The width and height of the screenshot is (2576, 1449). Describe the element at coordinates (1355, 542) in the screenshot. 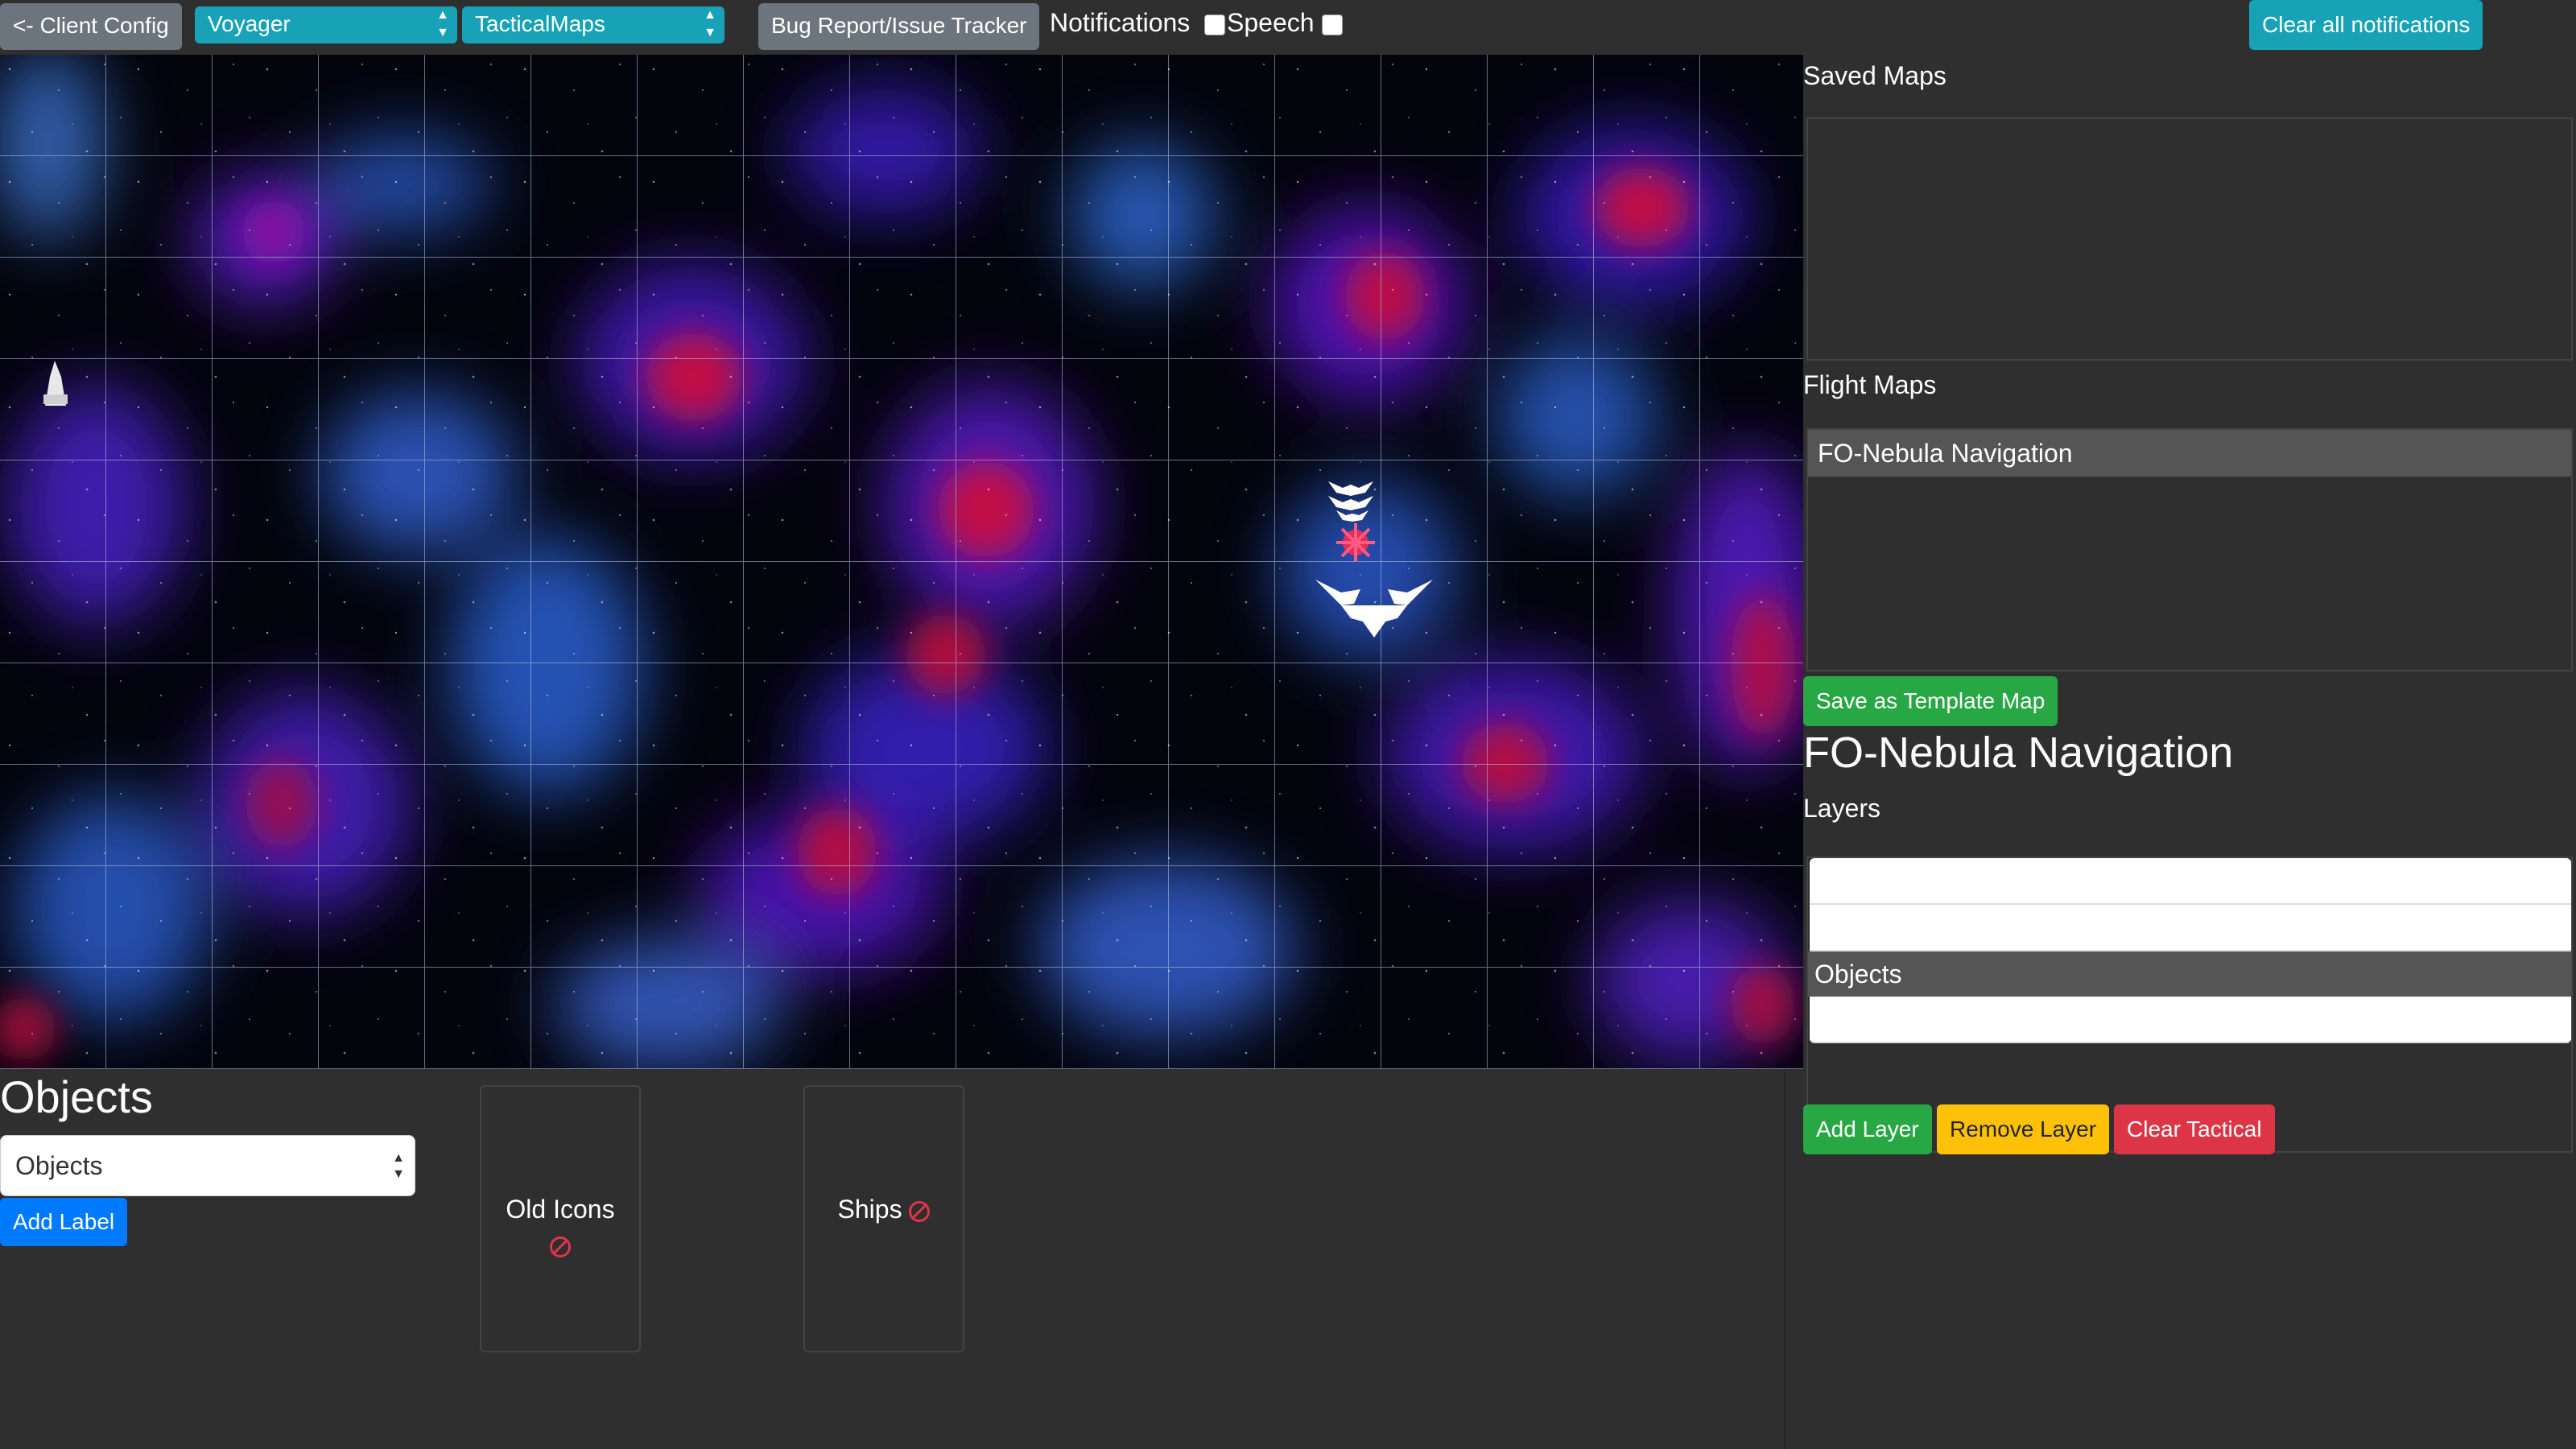

I see `star-burst-icon` at that location.